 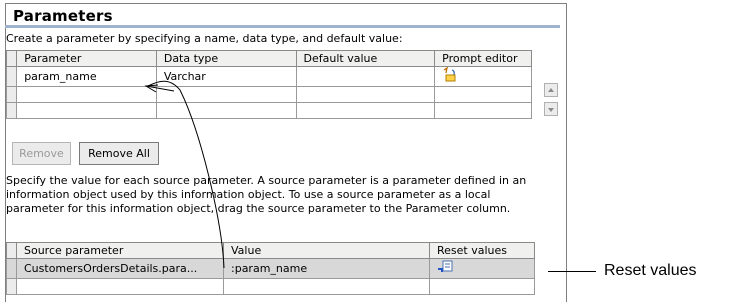 I want to click on drag-arrow, so click(x=184, y=174).